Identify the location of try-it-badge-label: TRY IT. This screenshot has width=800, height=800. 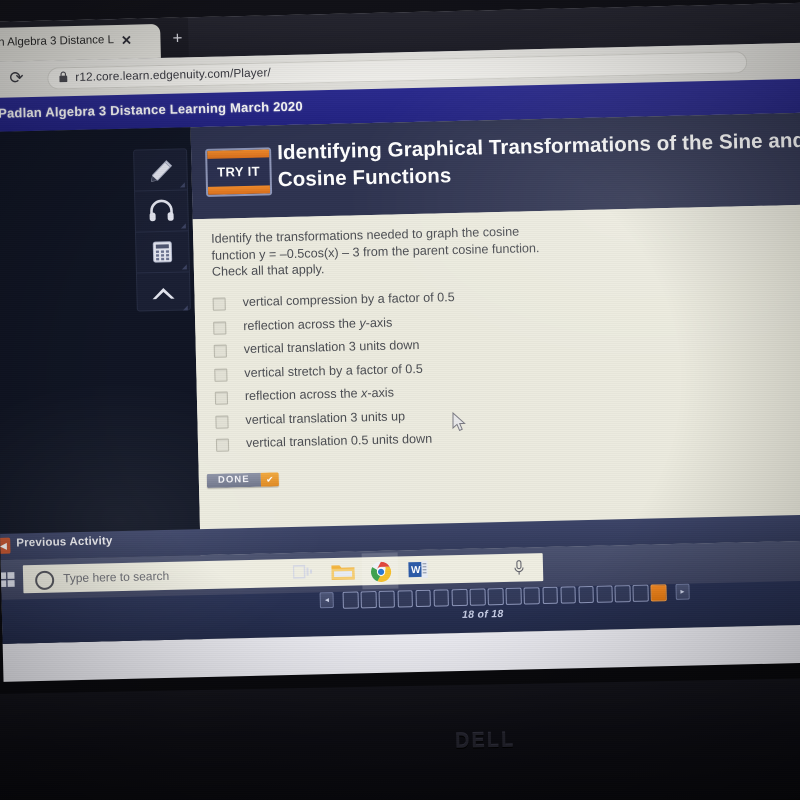
(238, 171).